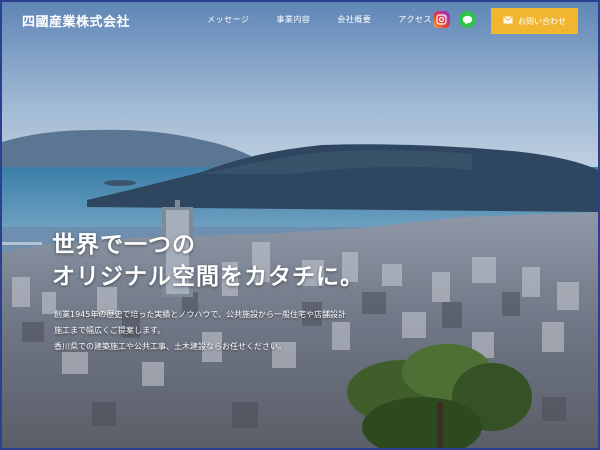  What do you see at coordinates (415, 19) in the screenshot?
I see `nav-link-access: アクセス` at bounding box center [415, 19].